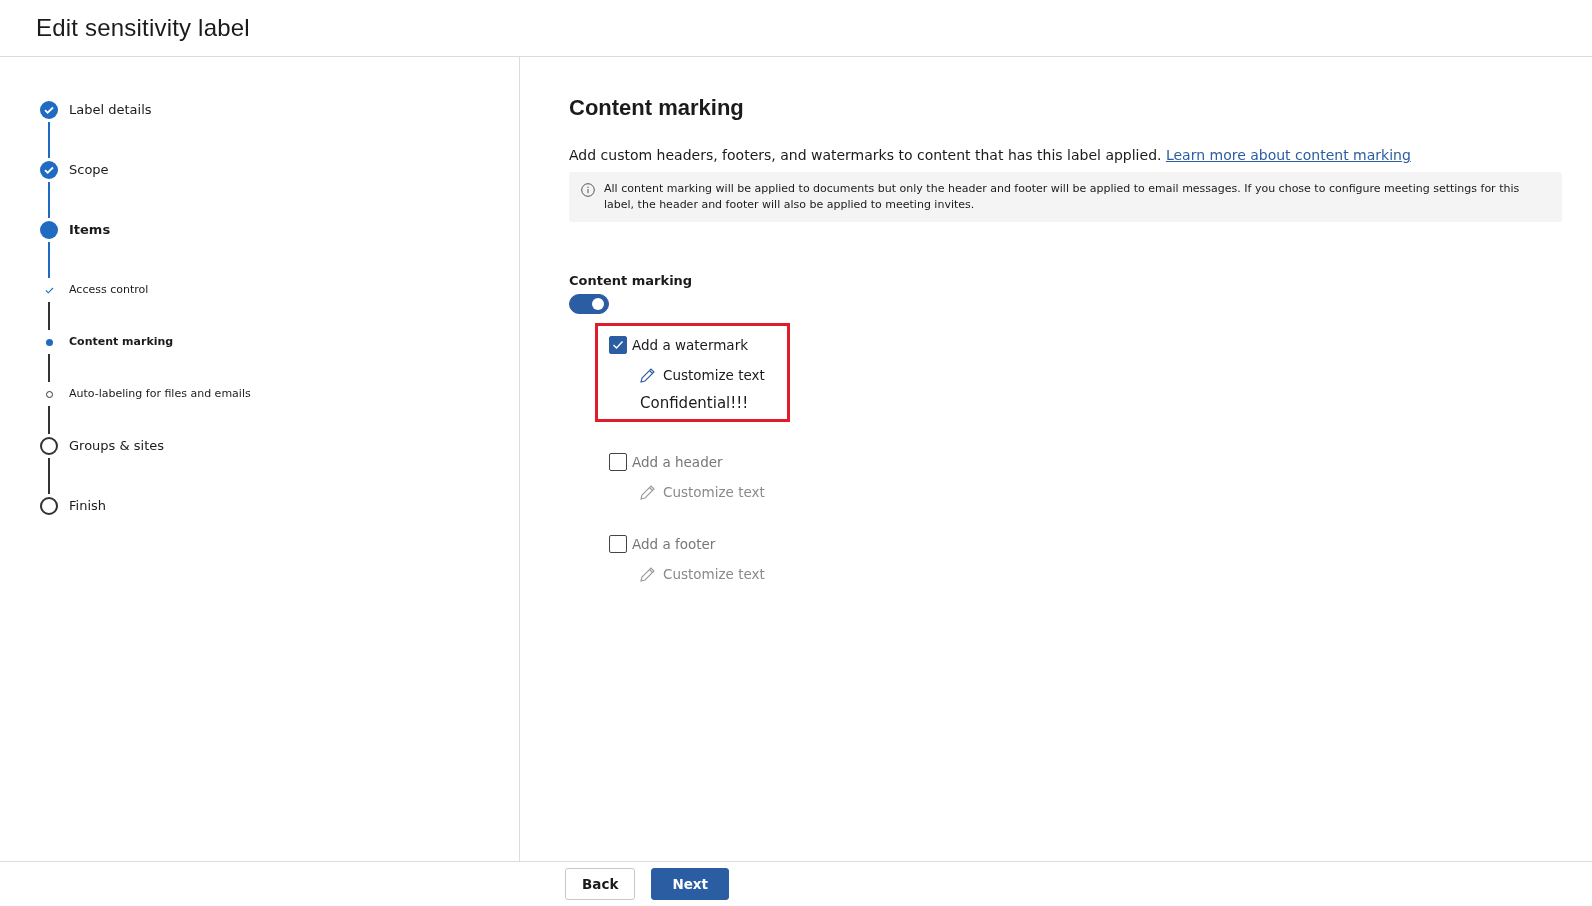  What do you see at coordinates (116, 467) in the screenshot?
I see `step-label: Groups & sites` at bounding box center [116, 467].